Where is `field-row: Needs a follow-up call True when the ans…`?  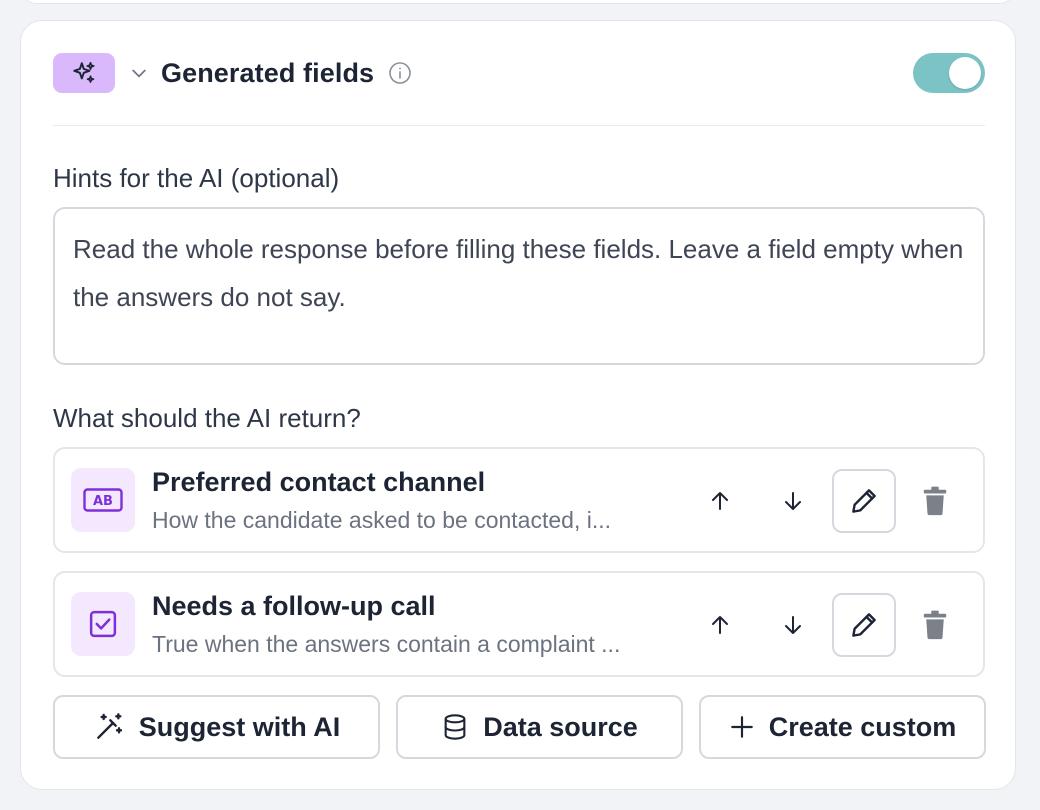
field-row: Needs a follow-up call True when the ans… is located at coordinates (519, 624).